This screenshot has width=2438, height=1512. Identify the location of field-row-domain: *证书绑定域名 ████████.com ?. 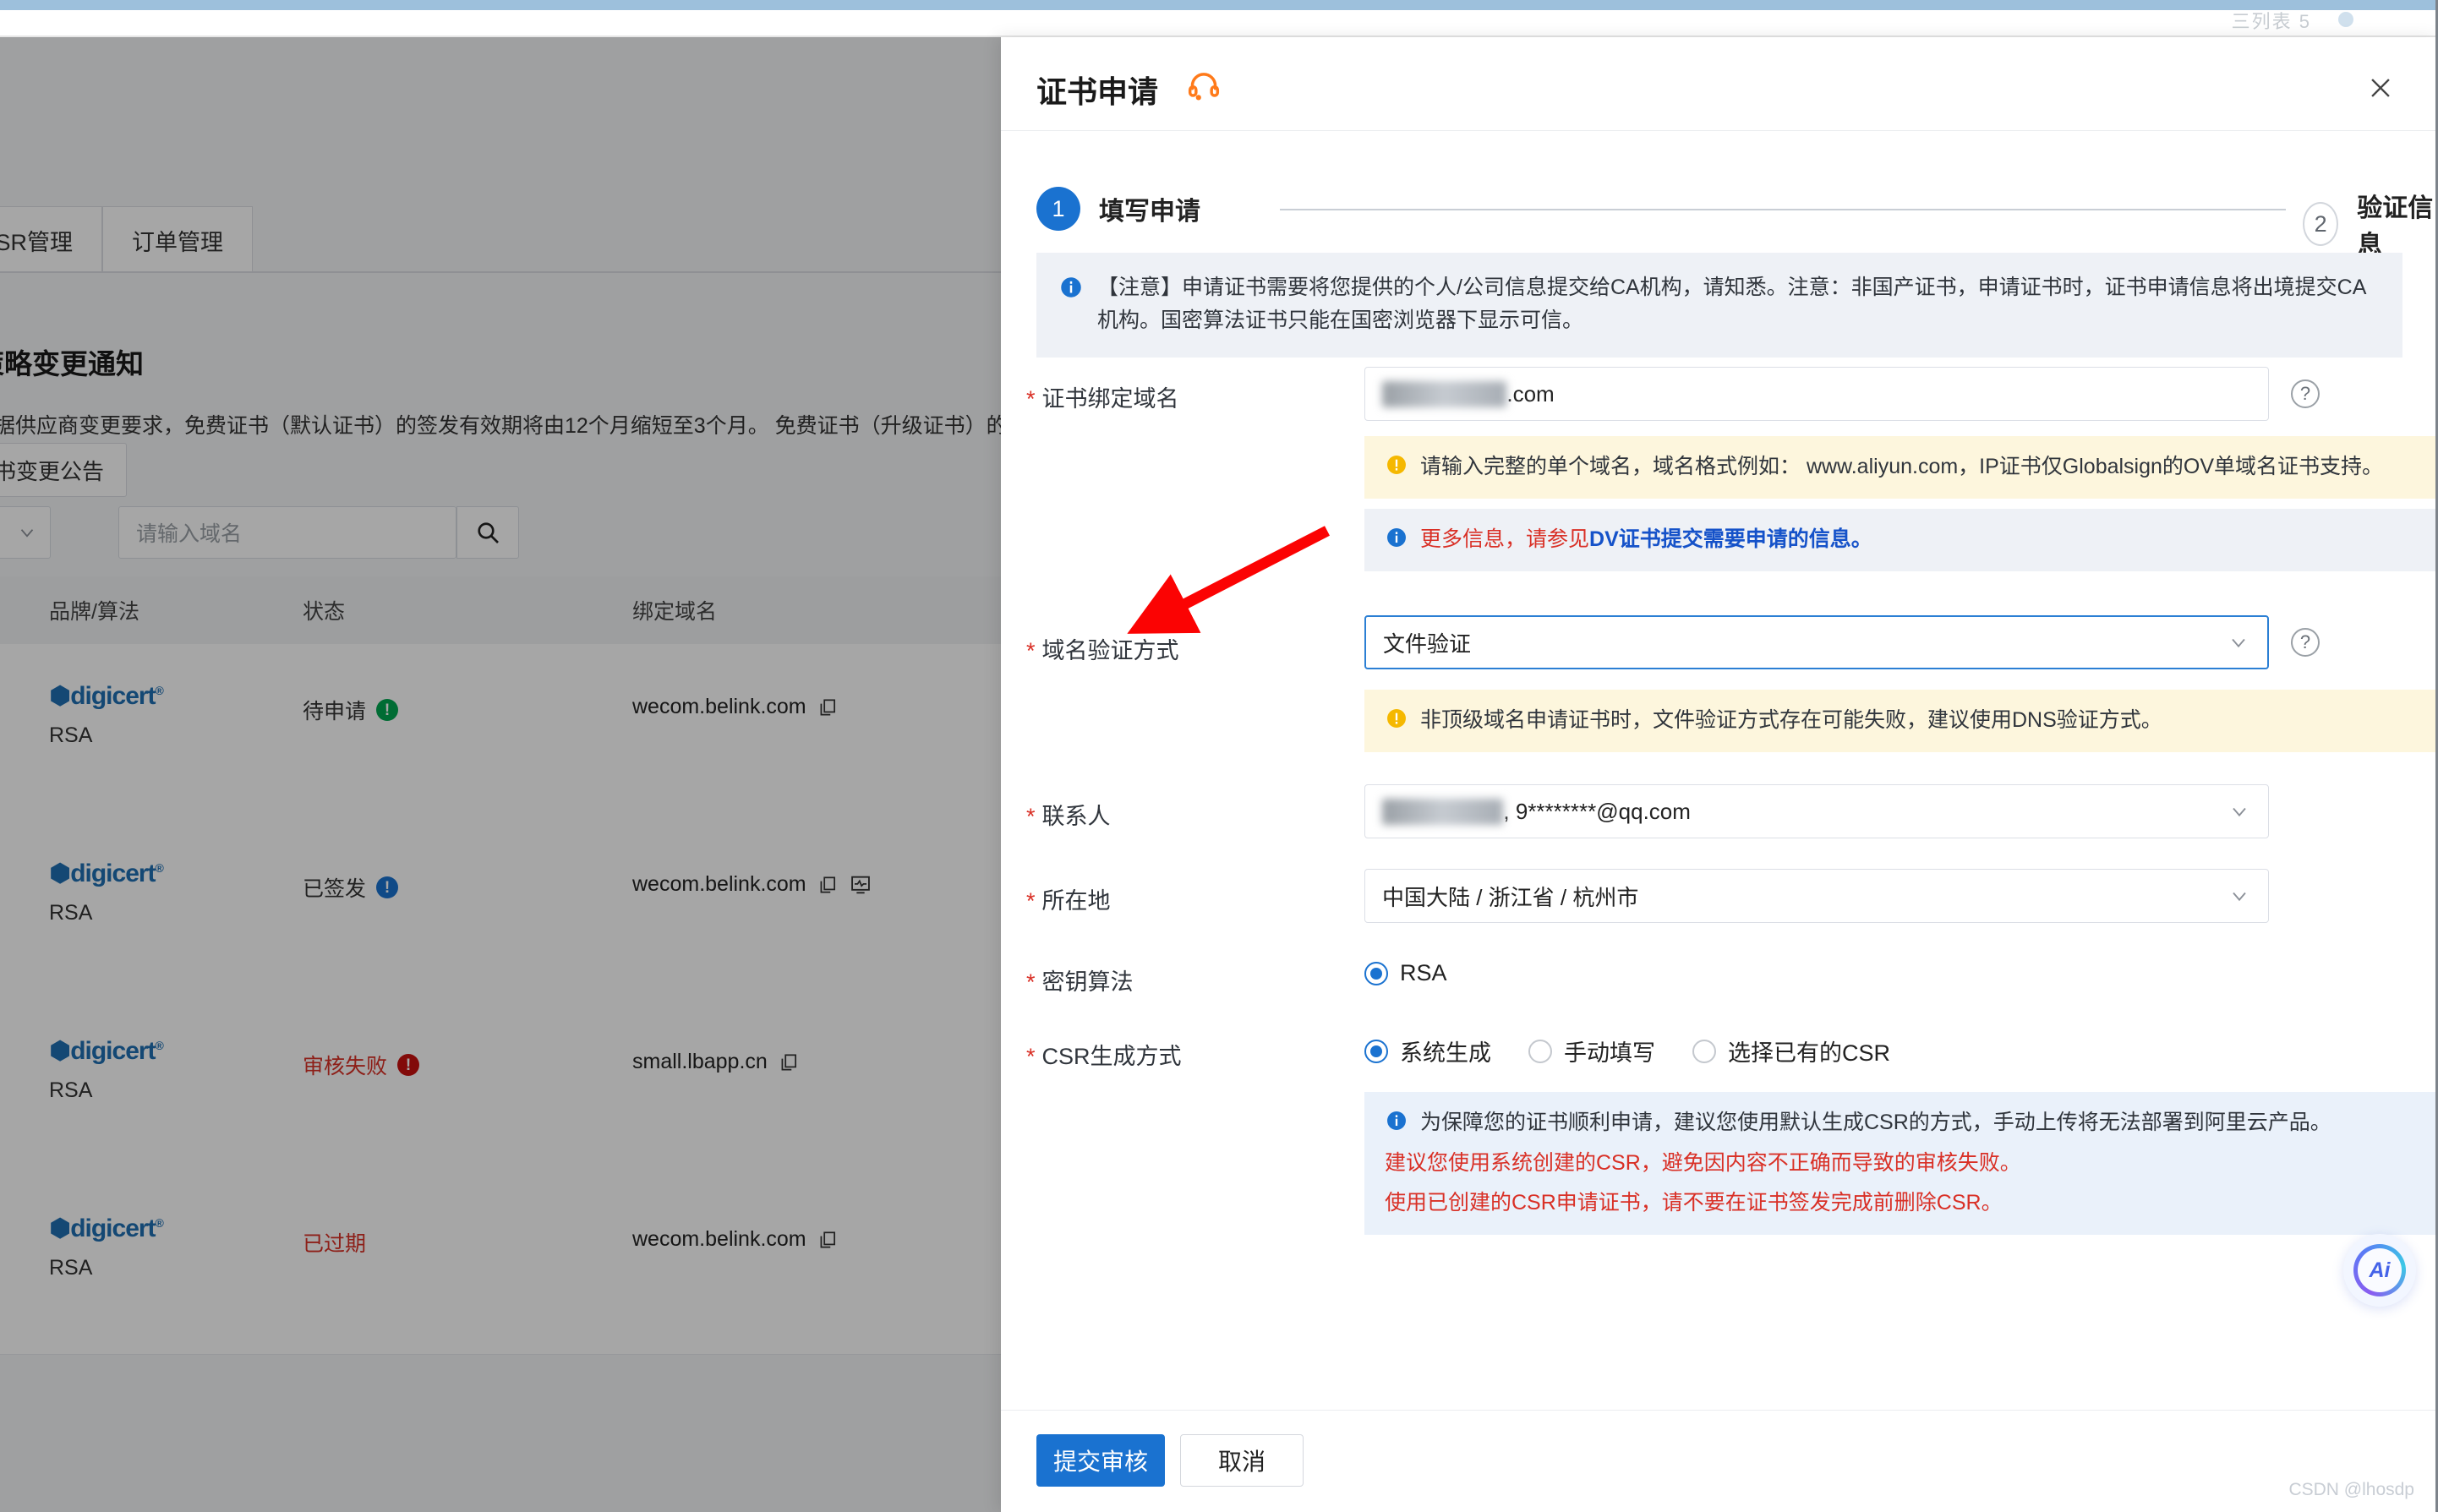
(1719, 394).